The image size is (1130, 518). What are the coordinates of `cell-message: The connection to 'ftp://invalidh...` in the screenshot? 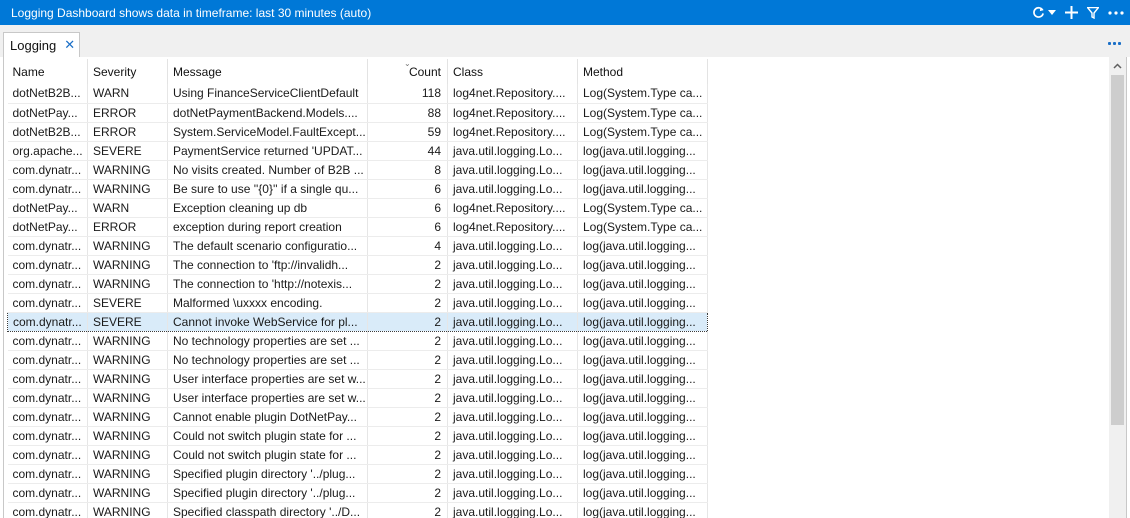 It's located at (267, 265).